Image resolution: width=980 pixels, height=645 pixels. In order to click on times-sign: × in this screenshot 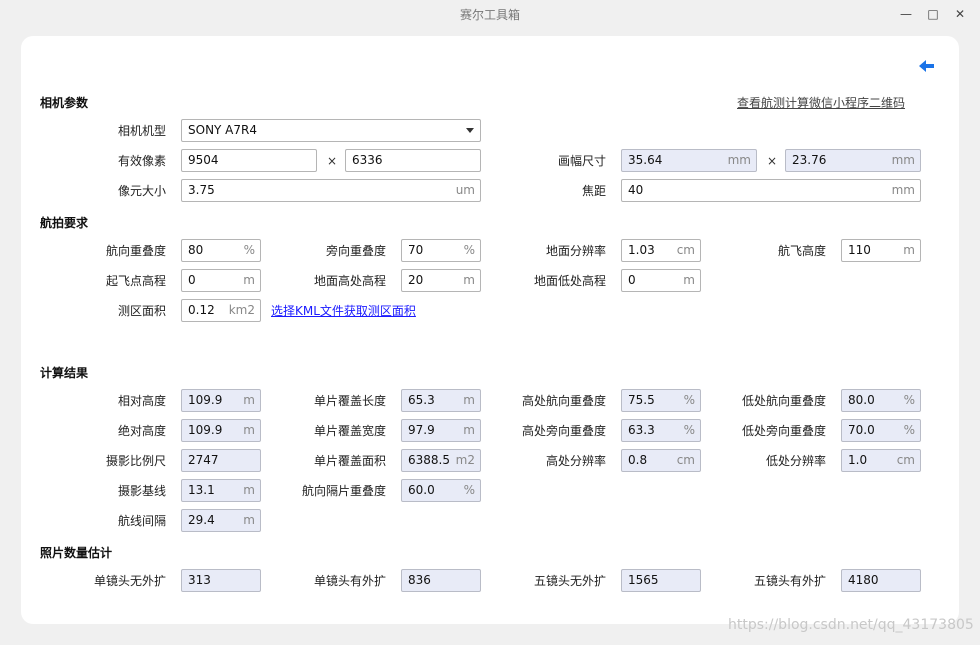, I will do `click(332, 161)`.